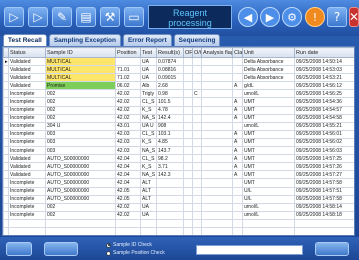  What do you see at coordinates (324, 52) in the screenshot?
I see `column-header-run-date: Run date` at bounding box center [324, 52].